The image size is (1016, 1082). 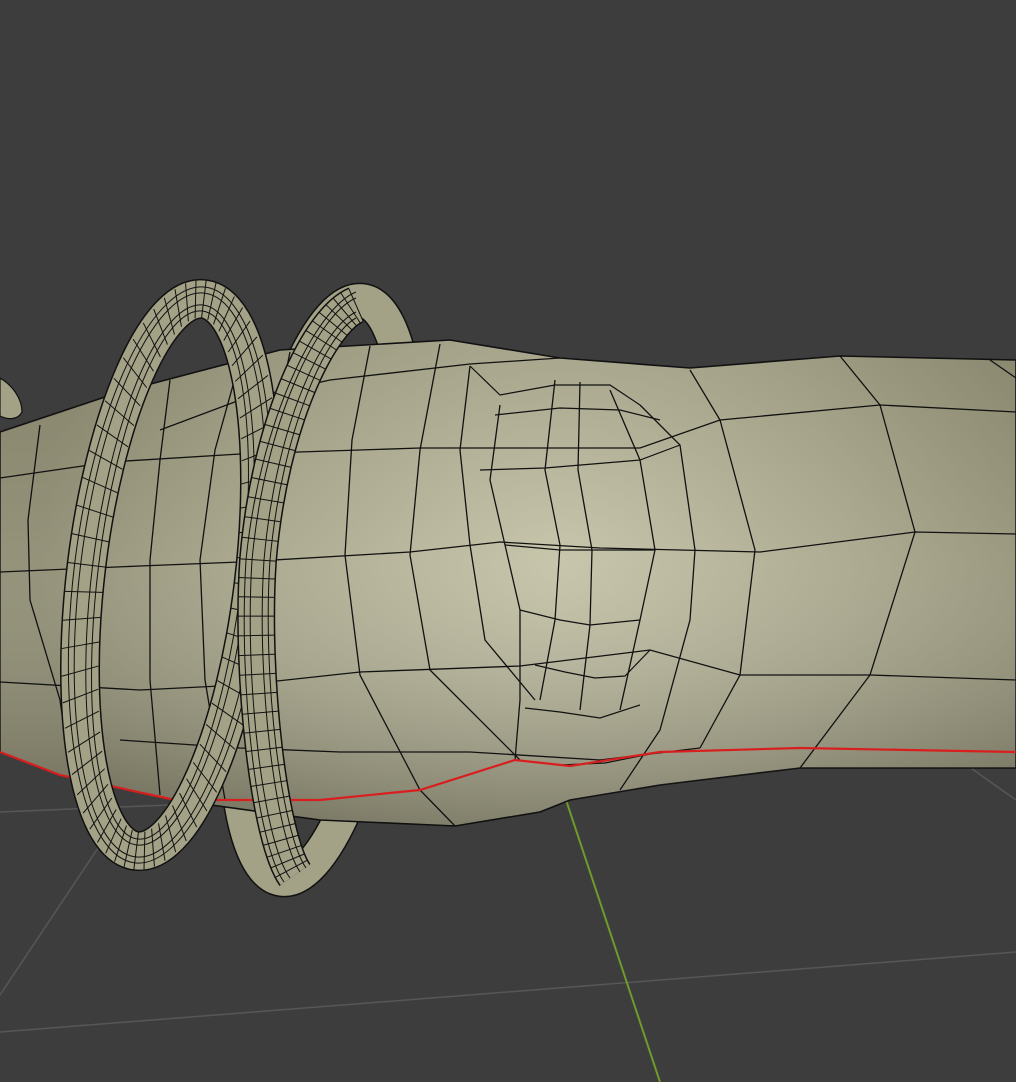 What do you see at coordinates (613, 940) in the screenshot?
I see `y-axis-line` at bounding box center [613, 940].